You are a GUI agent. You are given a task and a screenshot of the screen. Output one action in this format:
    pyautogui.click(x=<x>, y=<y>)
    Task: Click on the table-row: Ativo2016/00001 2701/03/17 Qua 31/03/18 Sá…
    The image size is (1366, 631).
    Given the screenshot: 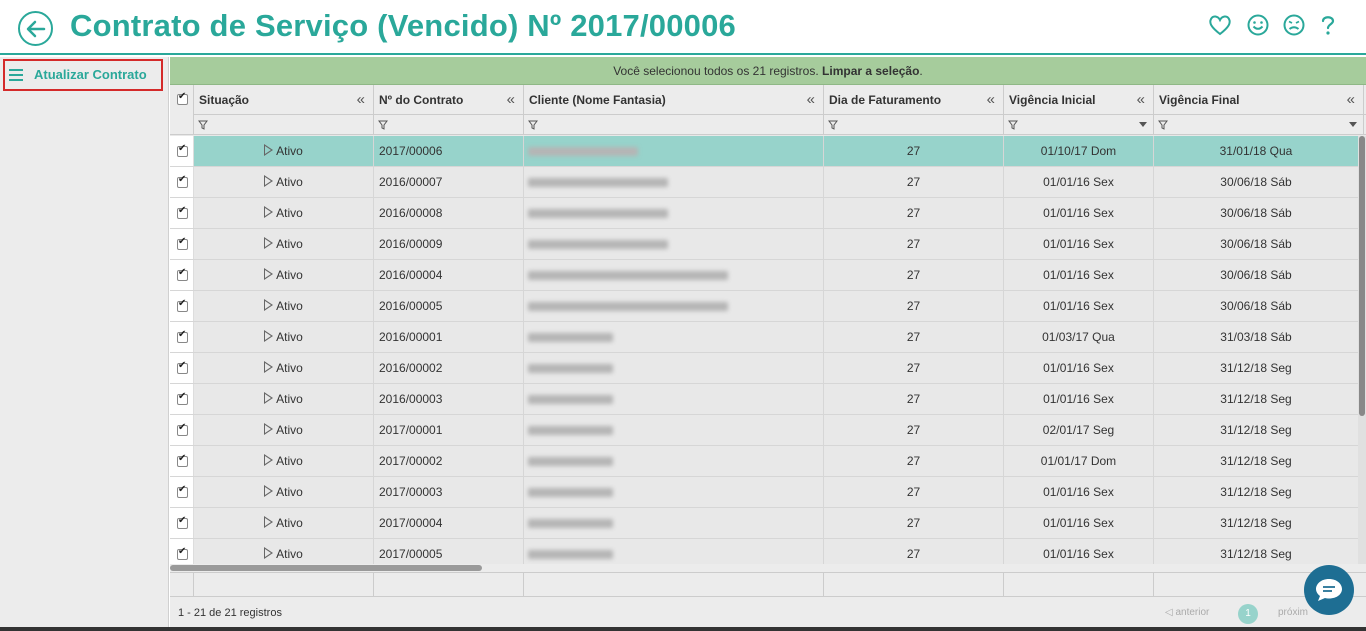 What is the action you would take?
    pyautogui.click(x=764, y=337)
    